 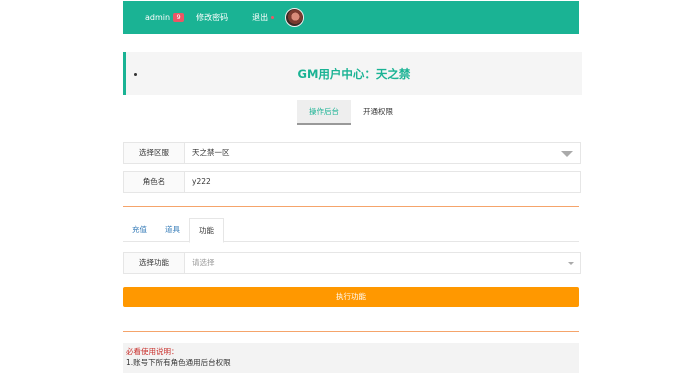 I want to click on role-name-label: 角色名, so click(x=154, y=182).